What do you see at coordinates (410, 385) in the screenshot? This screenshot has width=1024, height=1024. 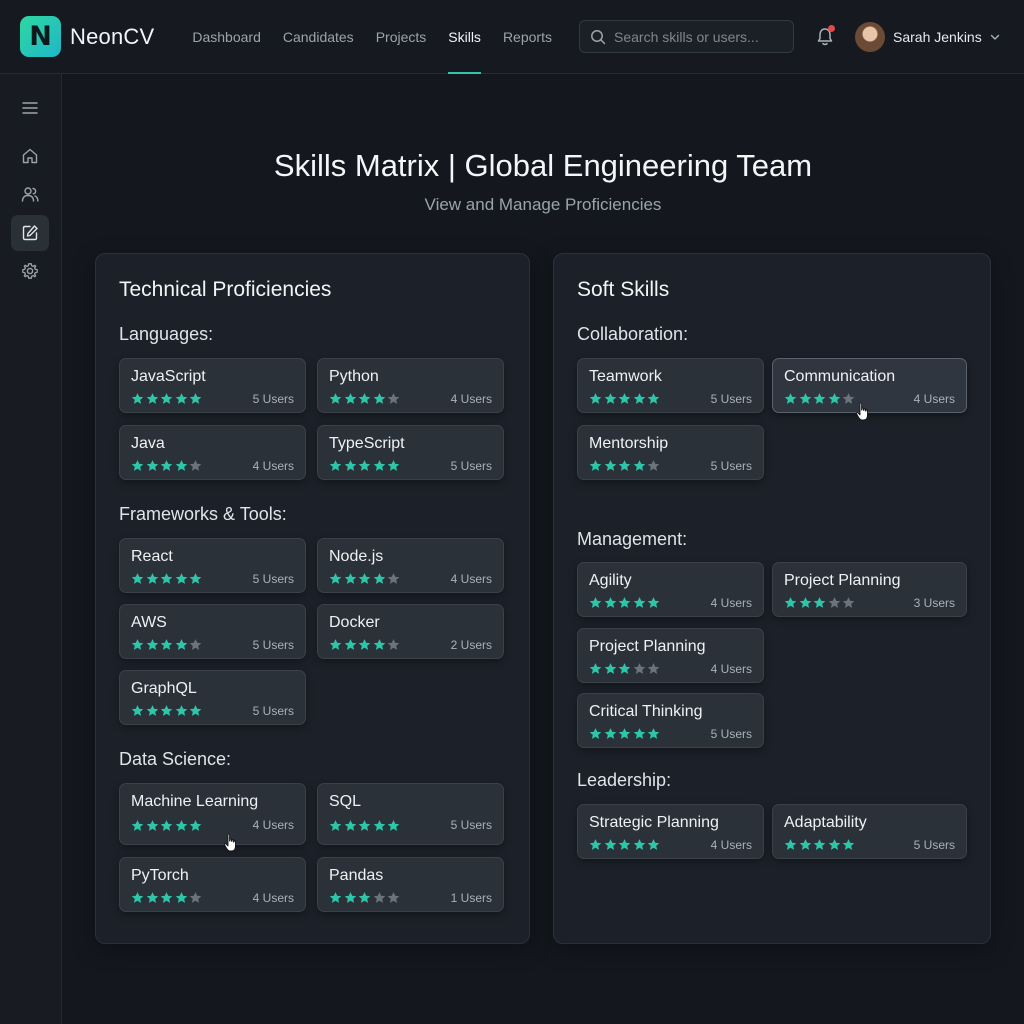 I see `skill-card: Python 4 Users` at bounding box center [410, 385].